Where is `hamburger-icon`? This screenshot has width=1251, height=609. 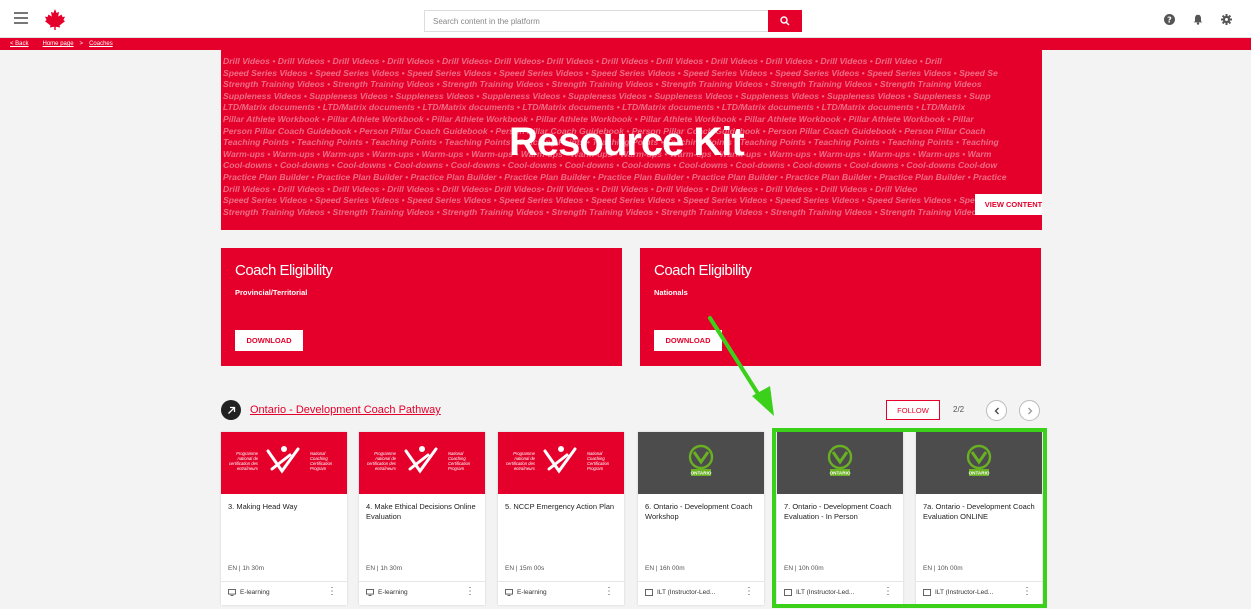 hamburger-icon is located at coordinates (21, 18).